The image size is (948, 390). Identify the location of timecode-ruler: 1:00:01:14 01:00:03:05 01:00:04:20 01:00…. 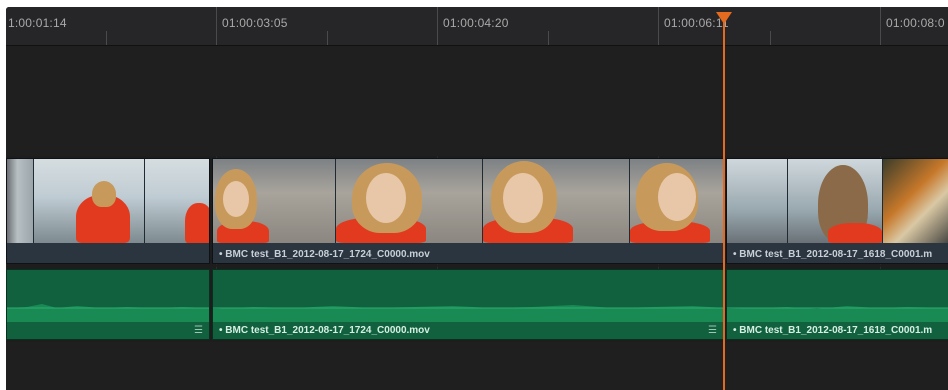
(477, 26).